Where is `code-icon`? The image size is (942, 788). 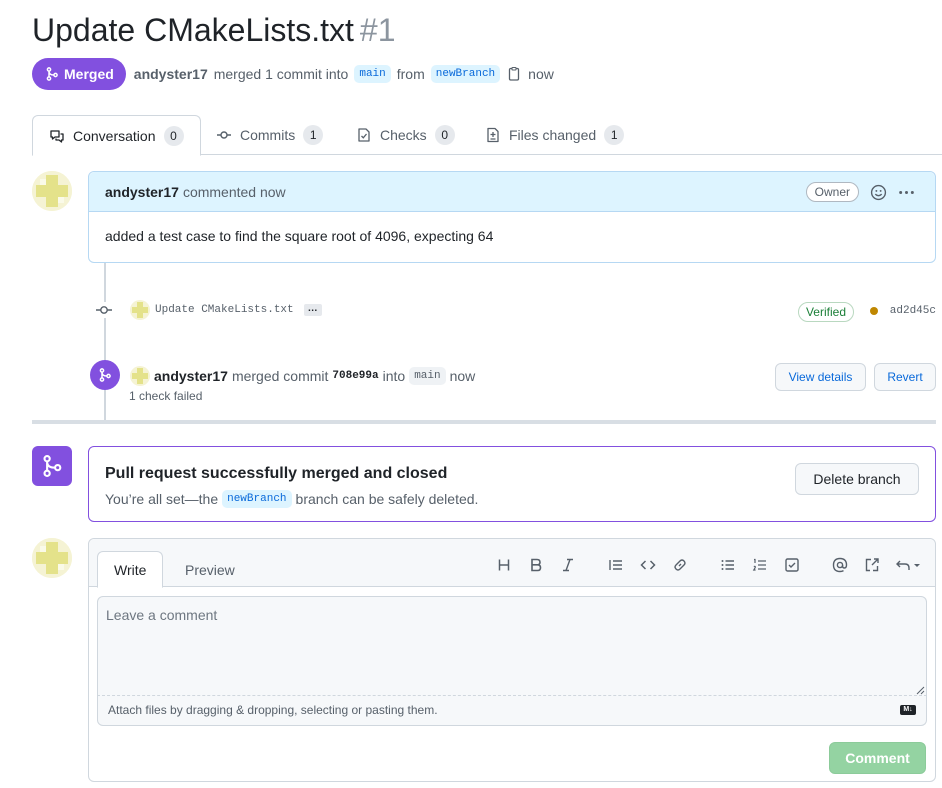 code-icon is located at coordinates (648, 565).